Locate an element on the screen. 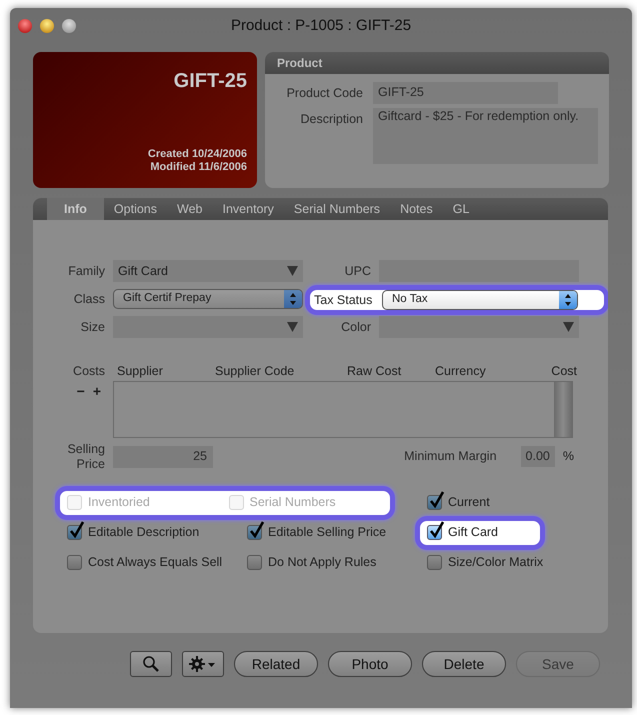 The image size is (637, 715). popup-button: No Tax is located at coordinates (480, 300).